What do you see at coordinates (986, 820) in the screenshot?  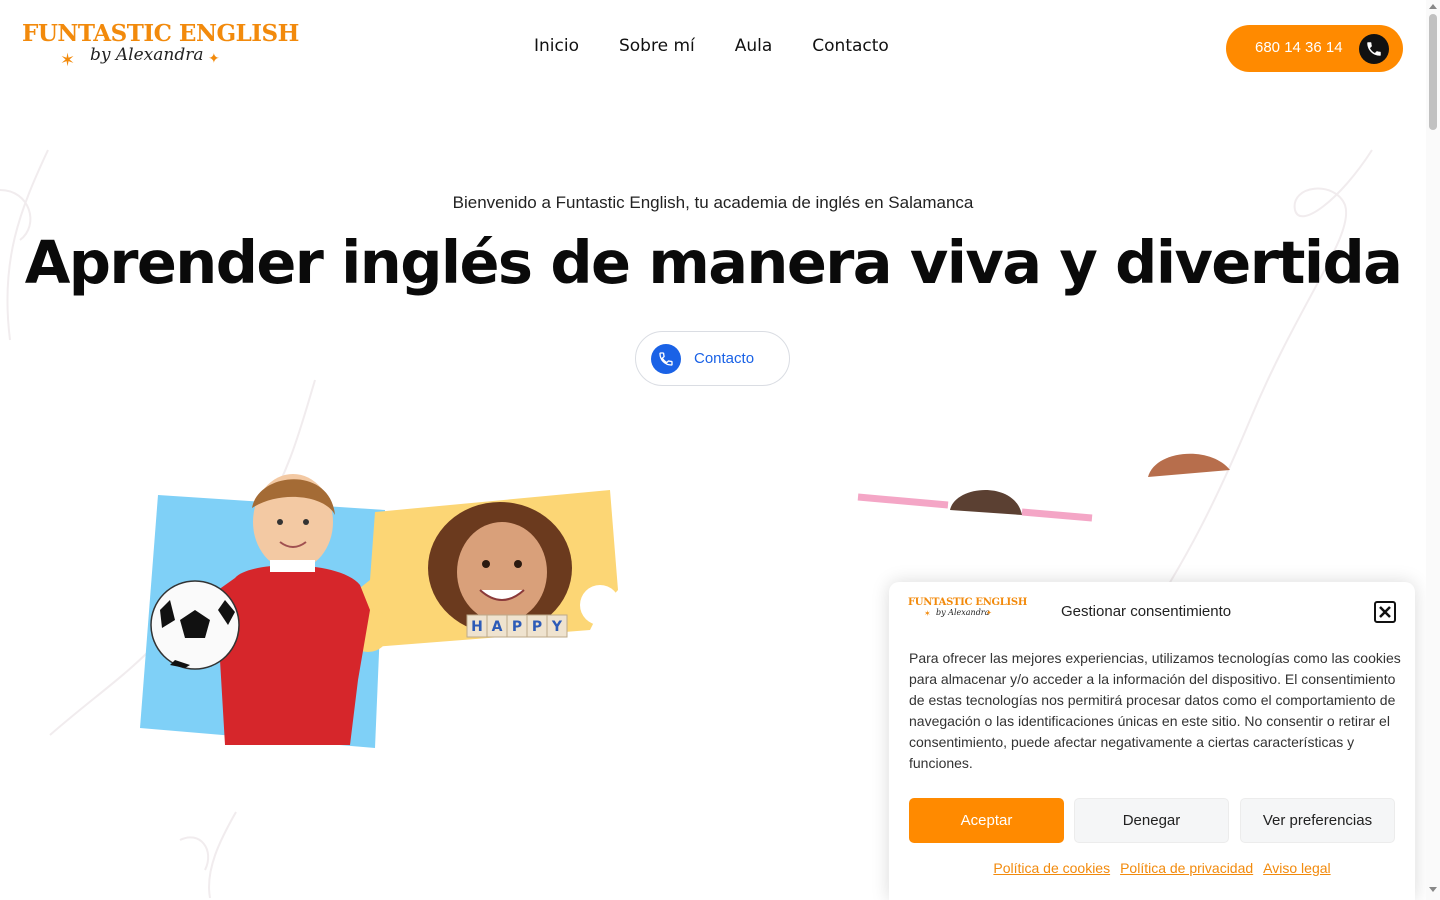 I see `accept-button: Aceptar` at bounding box center [986, 820].